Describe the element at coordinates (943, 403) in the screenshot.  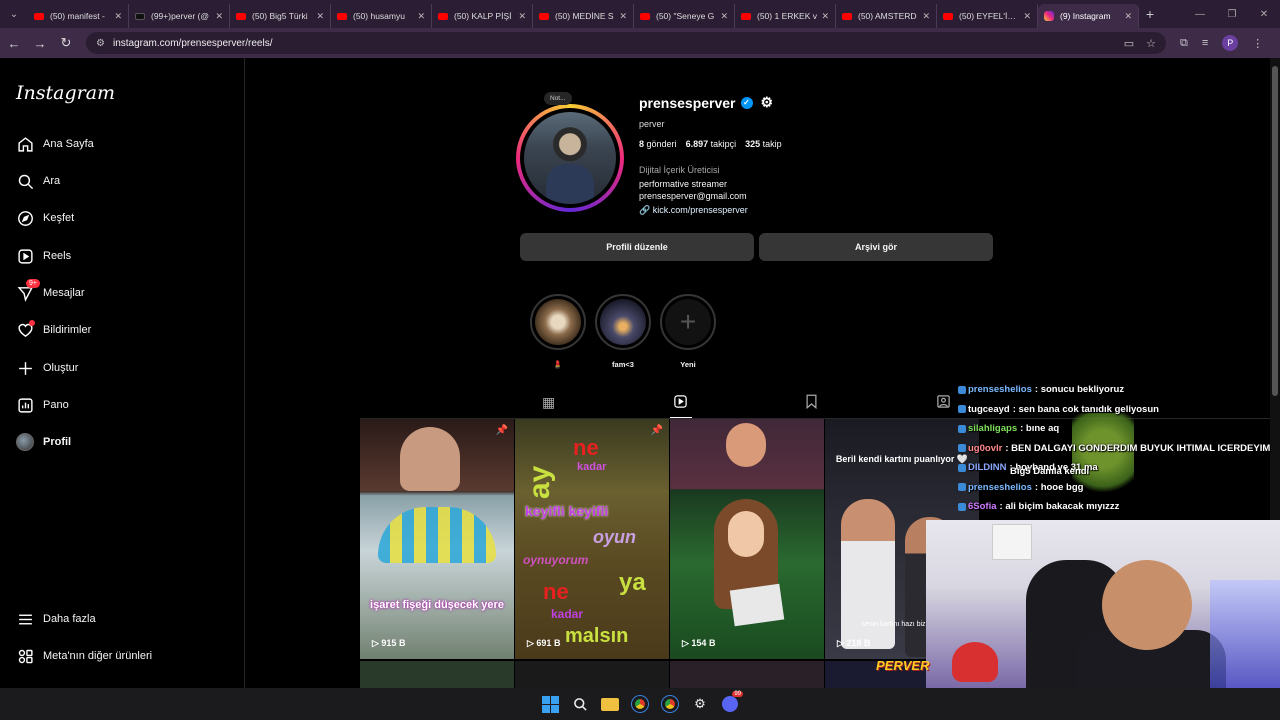
I see `tab-tagged` at that location.